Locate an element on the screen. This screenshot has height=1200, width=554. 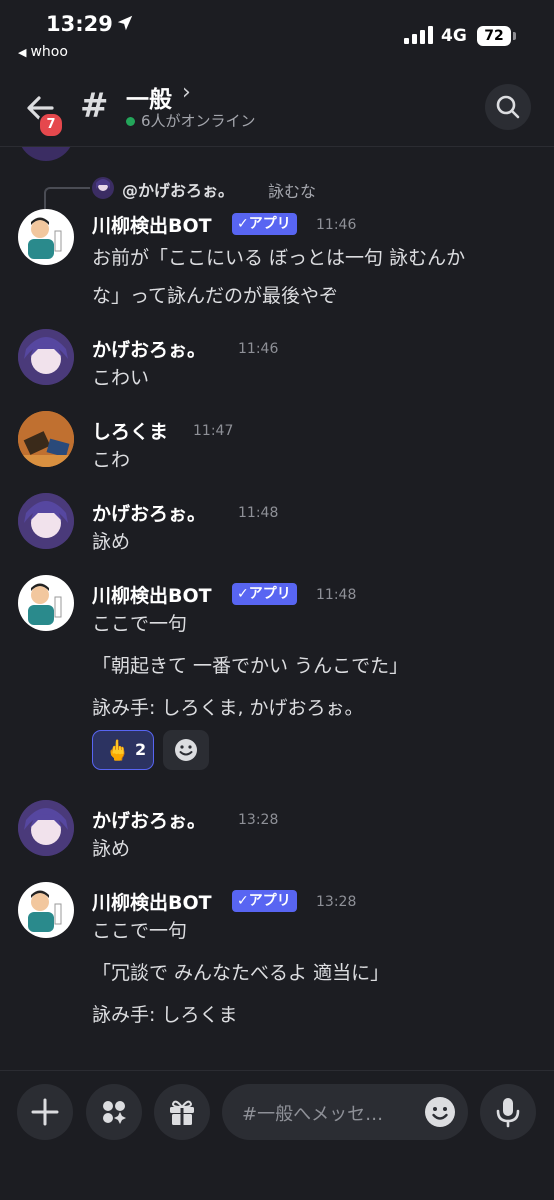
search-button is located at coordinates (508, 107).